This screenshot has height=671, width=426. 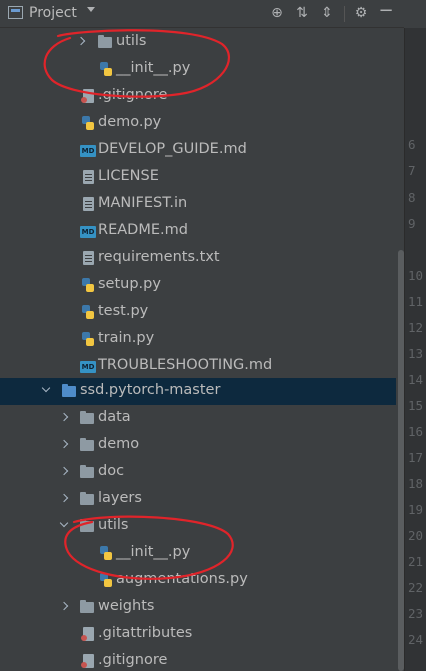 What do you see at coordinates (361, 13) in the screenshot?
I see `settings-icon: ⚙` at bounding box center [361, 13].